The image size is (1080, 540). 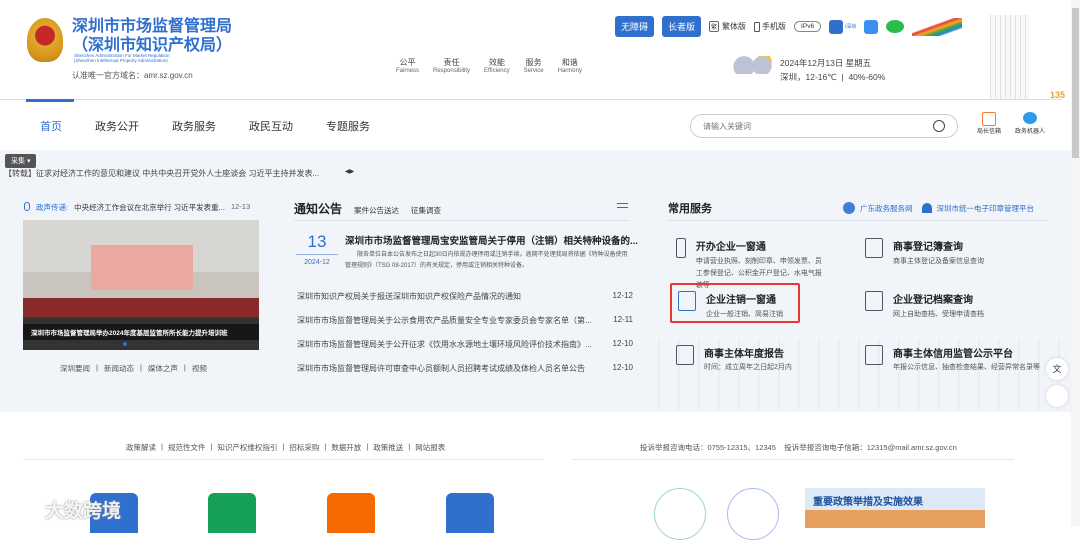 I want to click on carousel-dot, so click(x=125, y=344).